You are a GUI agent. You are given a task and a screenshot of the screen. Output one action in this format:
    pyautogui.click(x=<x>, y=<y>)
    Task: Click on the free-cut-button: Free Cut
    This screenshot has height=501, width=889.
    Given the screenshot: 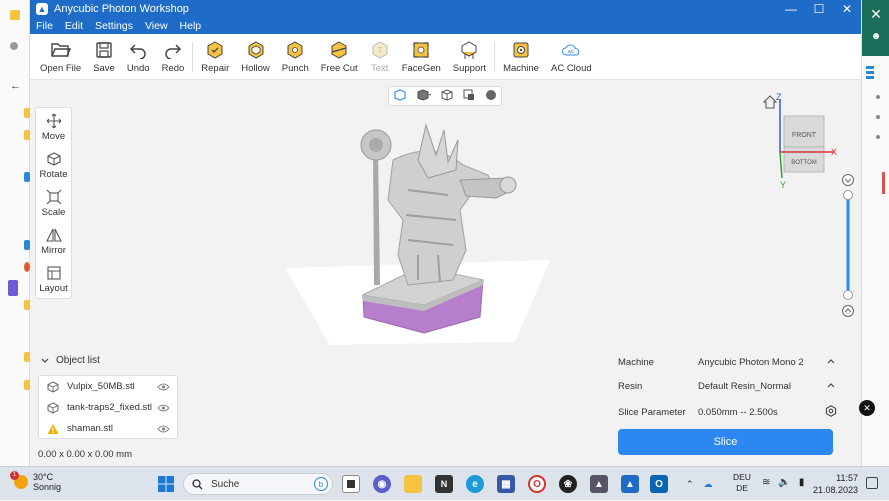 What is the action you would take?
    pyautogui.click(x=339, y=57)
    